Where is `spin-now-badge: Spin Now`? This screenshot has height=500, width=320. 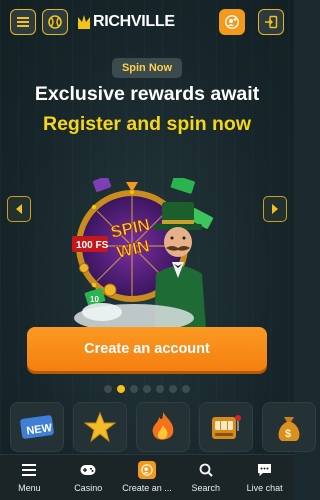
spin-now-badge: Spin Now is located at coordinates (147, 68).